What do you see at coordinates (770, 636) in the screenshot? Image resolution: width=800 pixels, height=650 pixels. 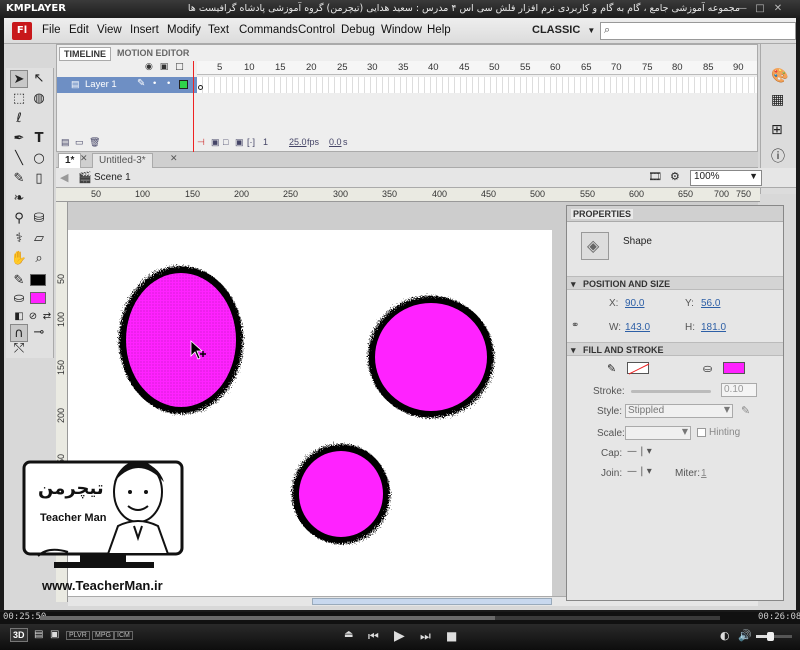 I see `volume-handle` at bounding box center [770, 636].